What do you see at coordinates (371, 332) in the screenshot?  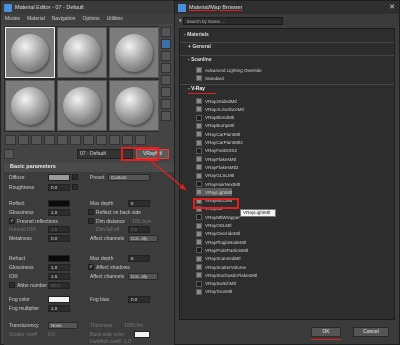 I see `cancel-button: Cancel` at bounding box center [371, 332].